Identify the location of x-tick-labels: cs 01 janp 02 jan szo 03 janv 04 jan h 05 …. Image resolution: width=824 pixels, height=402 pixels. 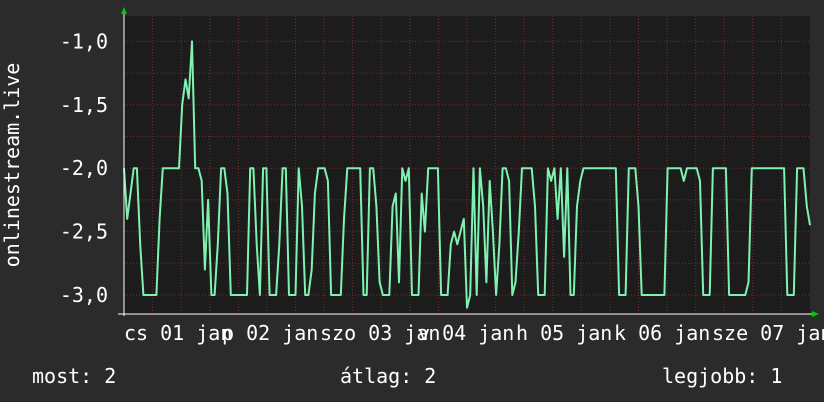
(474, 333).